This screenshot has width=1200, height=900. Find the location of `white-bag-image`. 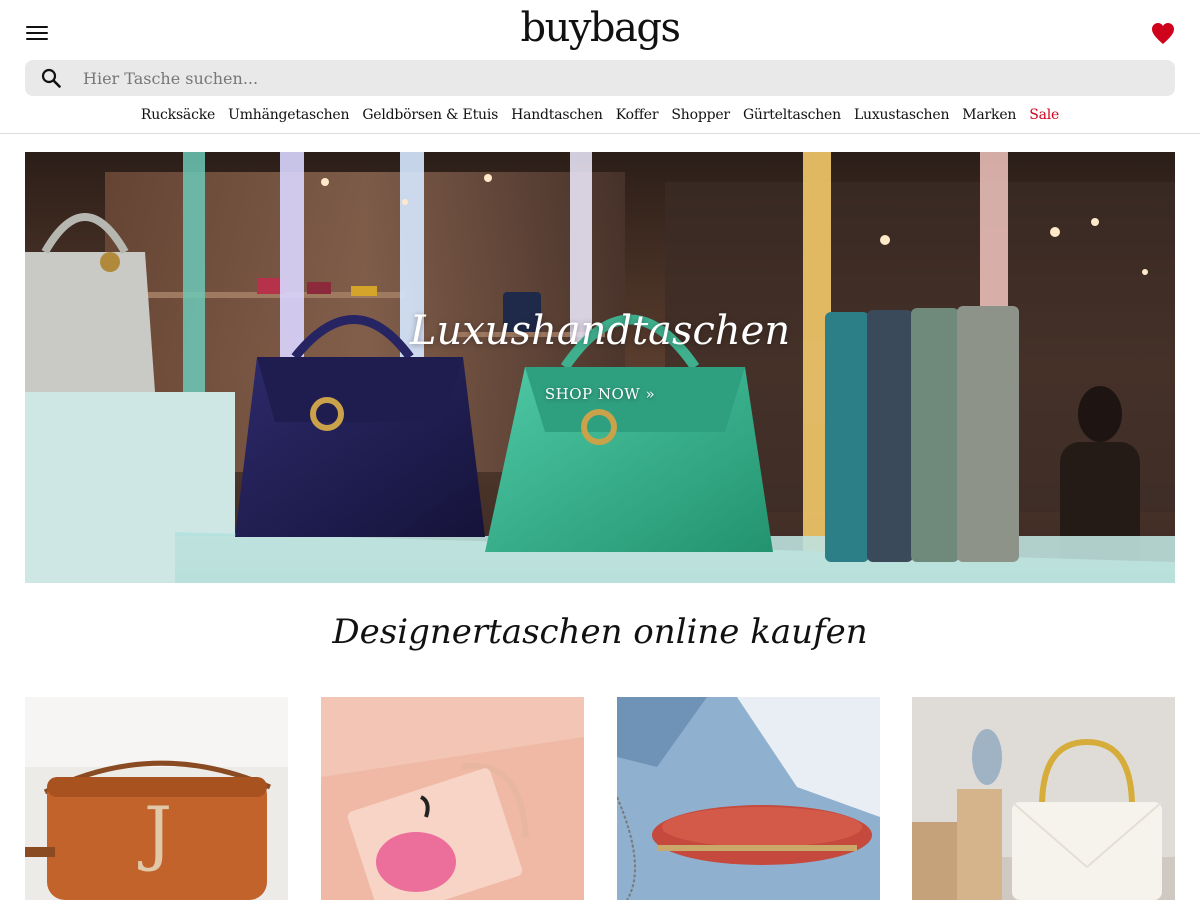

white-bag-image is located at coordinates (1043, 798).